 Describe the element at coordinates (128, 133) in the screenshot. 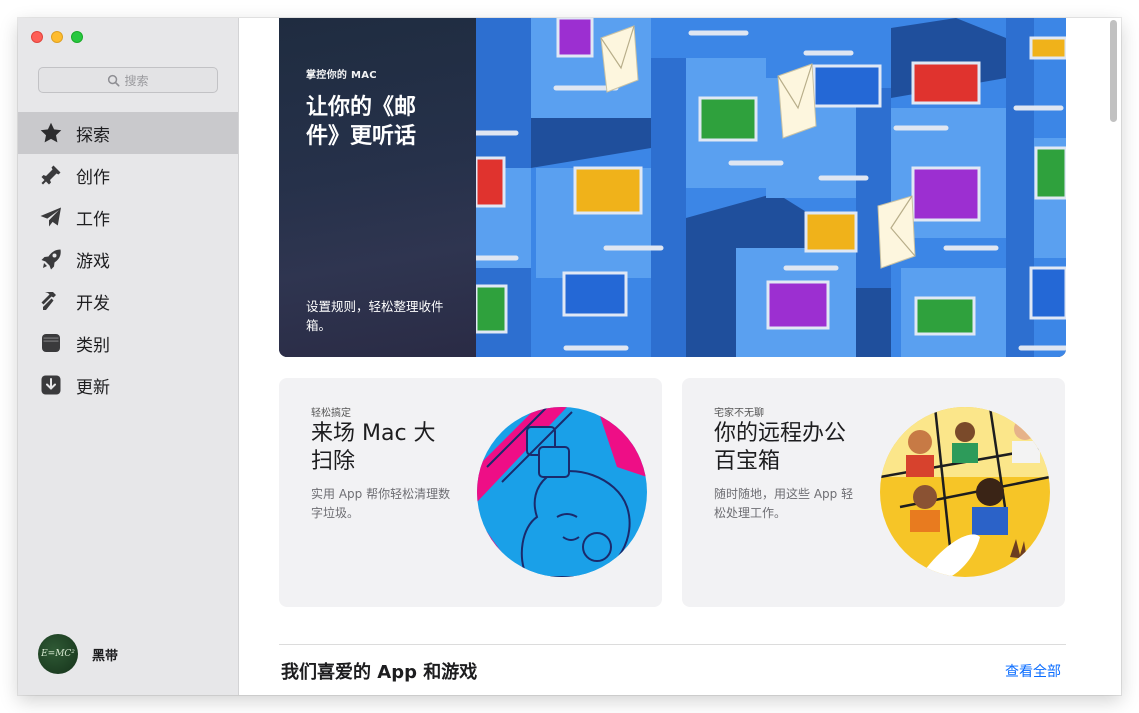

I see `sidebar-item-discover: 探索` at that location.